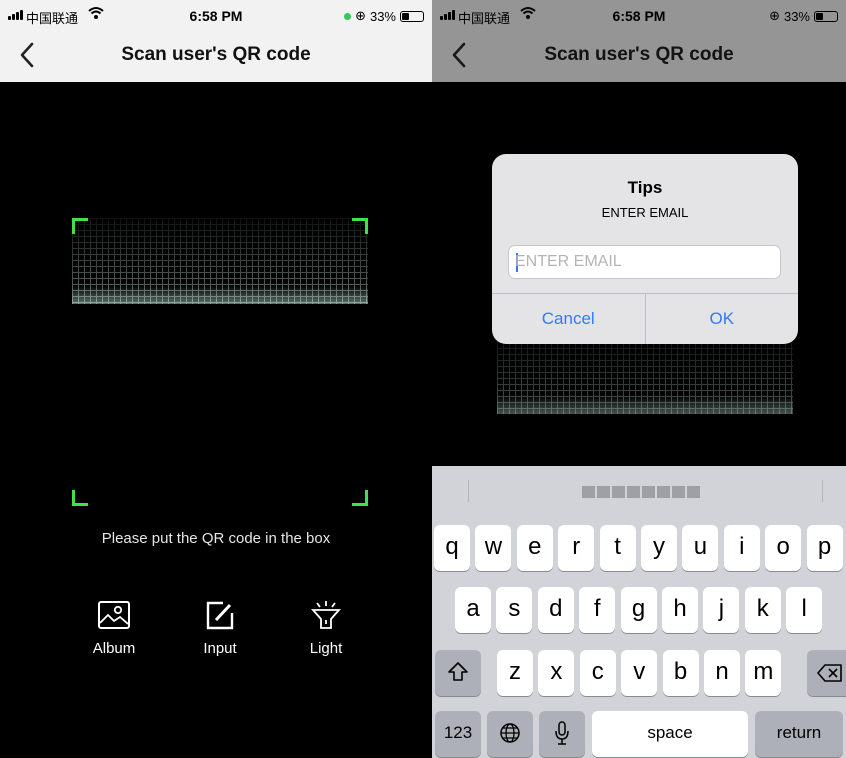  Describe the element at coordinates (639, 673) in the screenshot. I see `key-v: v` at that location.